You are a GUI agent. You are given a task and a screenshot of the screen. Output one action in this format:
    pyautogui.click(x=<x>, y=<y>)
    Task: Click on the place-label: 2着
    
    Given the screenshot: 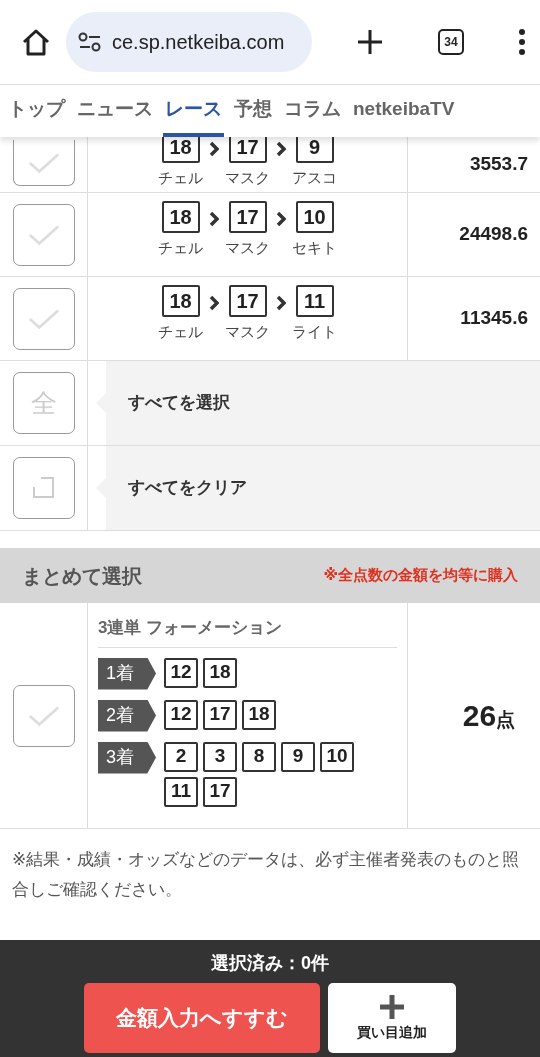 What is the action you would take?
    pyautogui.click(x=127, y=715)
    